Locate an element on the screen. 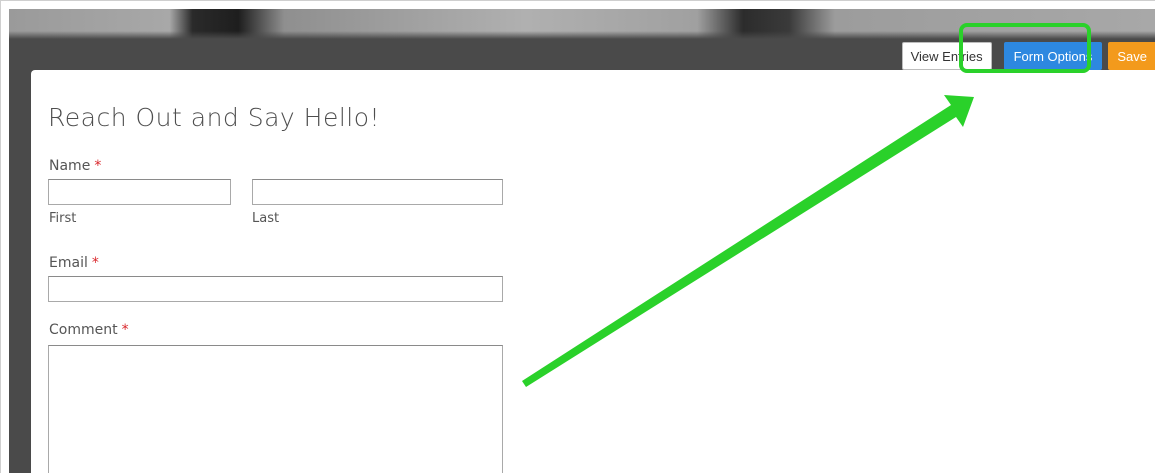  comment-label-text: Comment is located at coordinates (83, 330).